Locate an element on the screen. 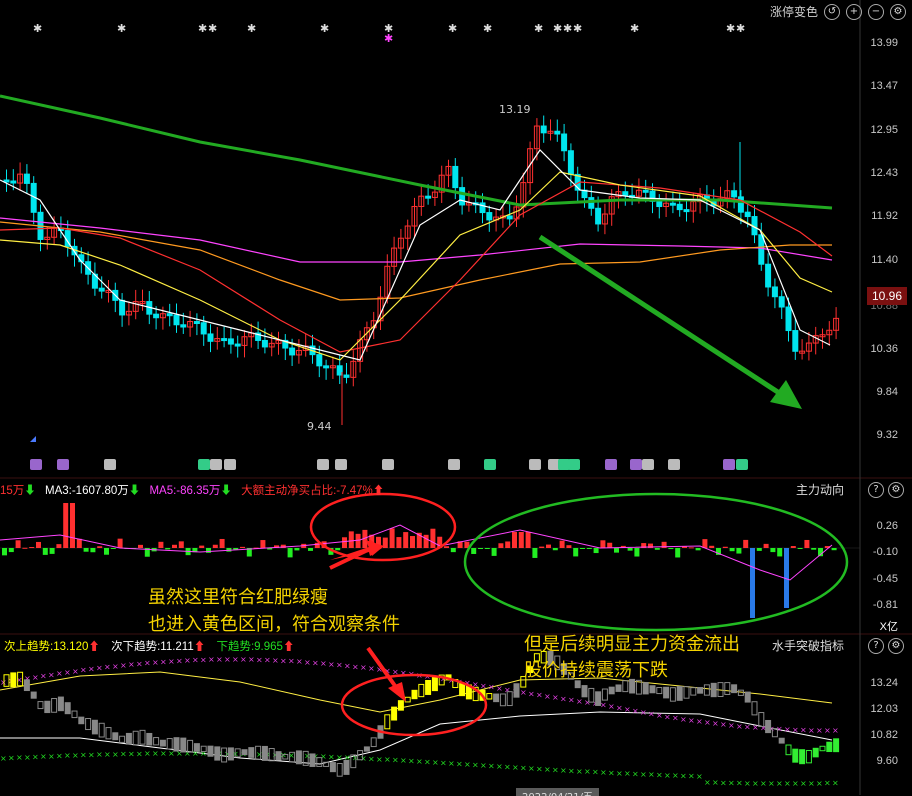 The height and width of the screenshot is (796, 912). plus-icon: + is located at coordinates (854, 11).